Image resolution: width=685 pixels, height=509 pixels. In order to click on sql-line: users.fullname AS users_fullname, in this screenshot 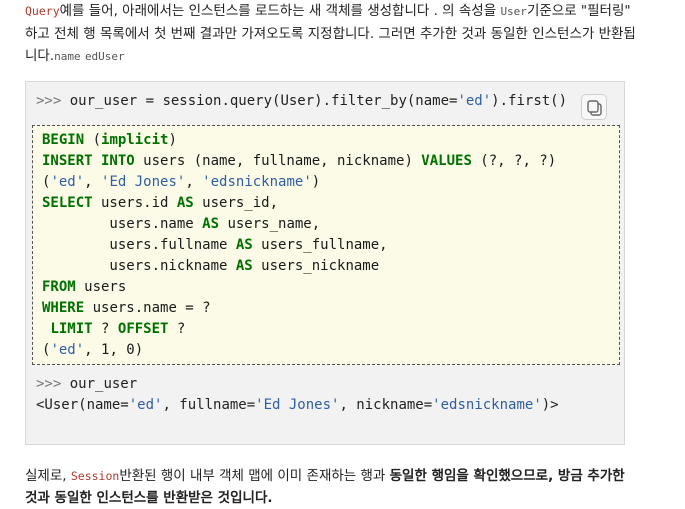, I will do `click(215, 245)`.